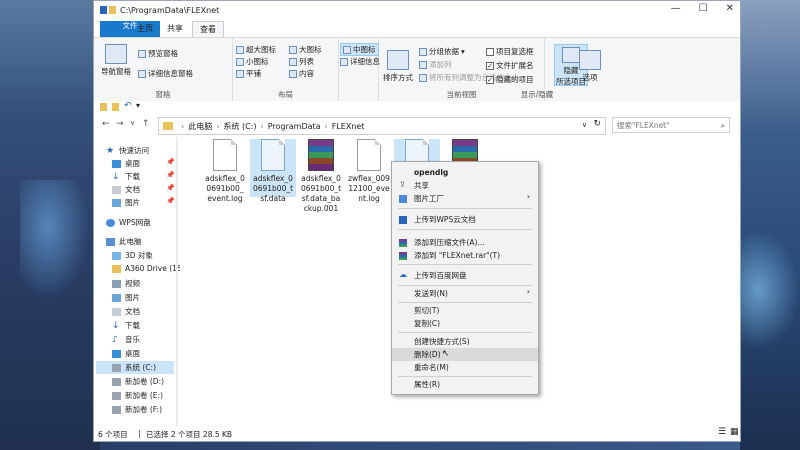 This screenshot has width=800, height=450. Describe the element at coordinates (273, 171) in the screenshot. I see `file-item: adskflex_0 0691b00_t sf.data` at that location.